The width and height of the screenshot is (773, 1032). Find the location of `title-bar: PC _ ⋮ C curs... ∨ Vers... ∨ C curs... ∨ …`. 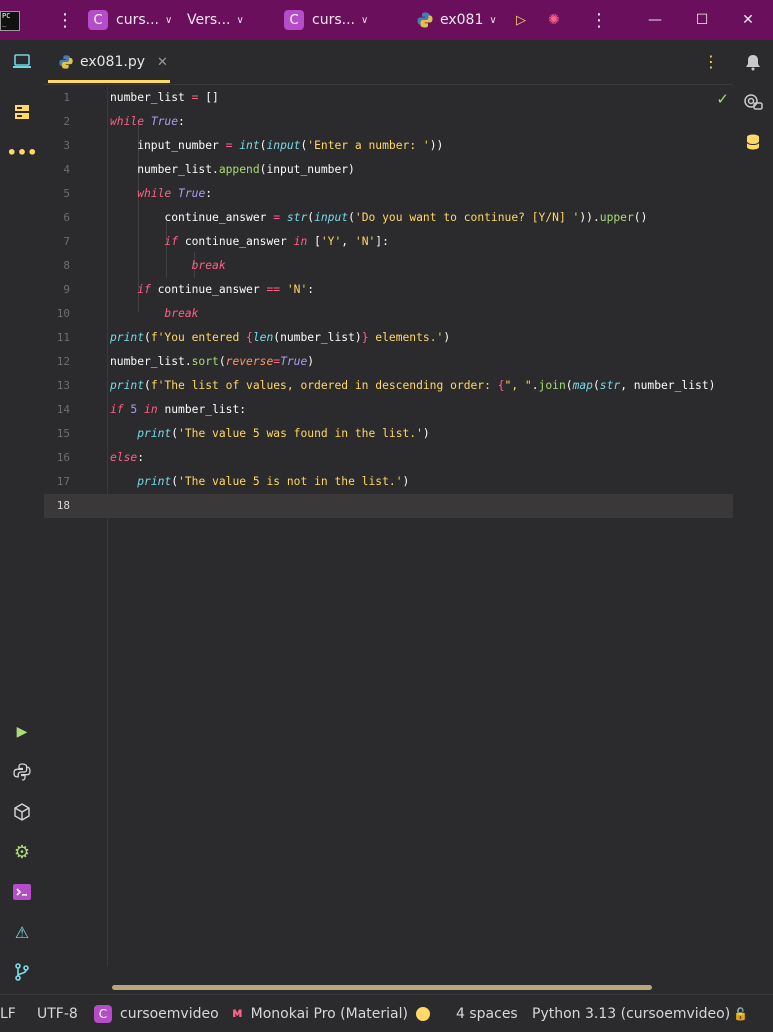

title-bar: PC _ ⋮ C curs... ∨ Vers... ∨ C curs... ∨ … is located at coordinates (386, 20).